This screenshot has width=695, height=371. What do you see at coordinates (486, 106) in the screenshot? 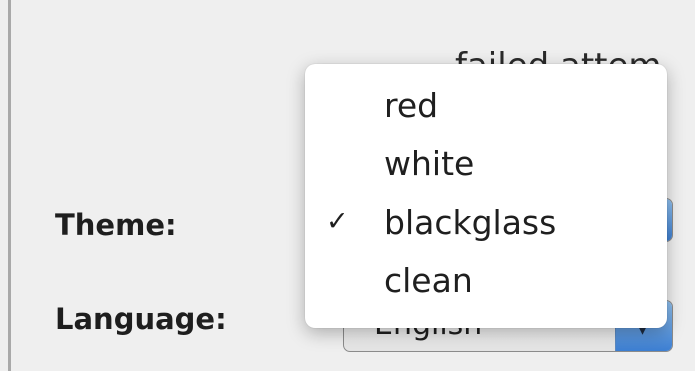
I see `menu-item-red: red` at bounding box center [486, 106].